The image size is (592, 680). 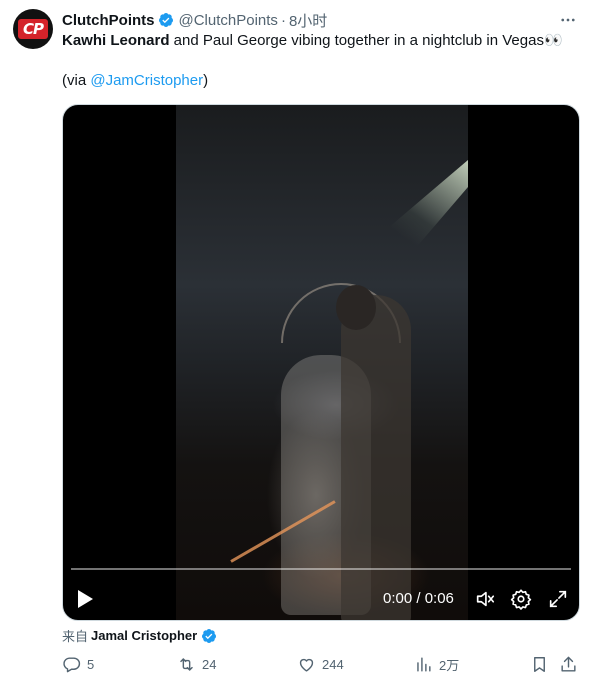 I want to click on more-icon, so click(x=568, y=20).